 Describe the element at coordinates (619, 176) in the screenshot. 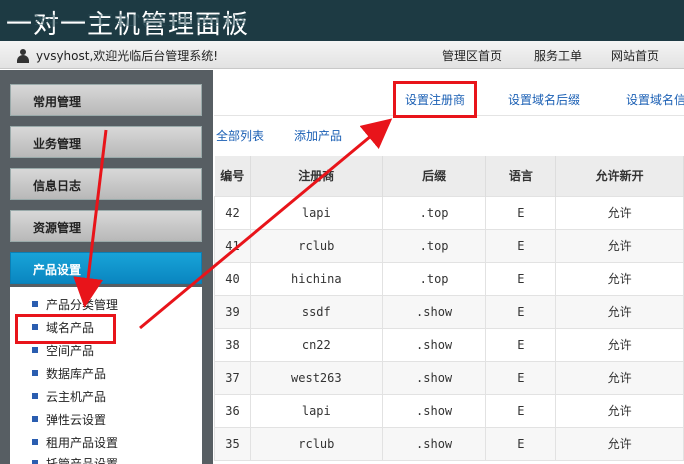

I see `col-header-allow-new: 允许新开` at that location.